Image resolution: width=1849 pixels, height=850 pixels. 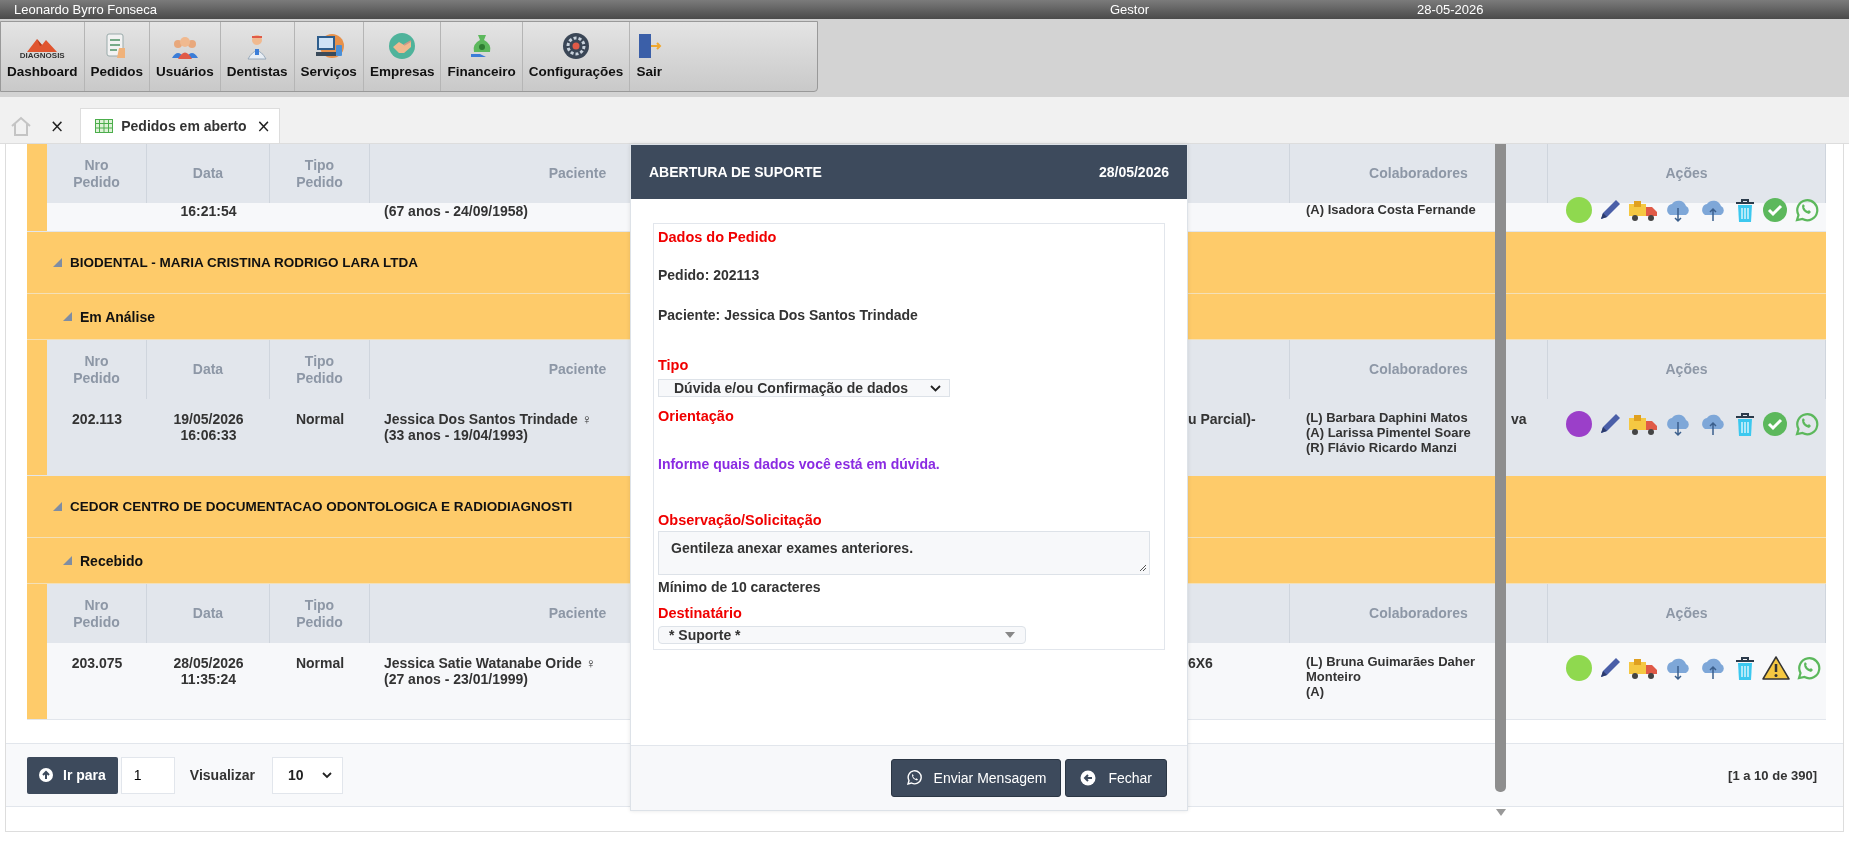 What do you see at coordinates (456, 211) in the screenshot?
I see `table-cell: (67 anos - 24/09/1958)` at bounding box center [456, 211].